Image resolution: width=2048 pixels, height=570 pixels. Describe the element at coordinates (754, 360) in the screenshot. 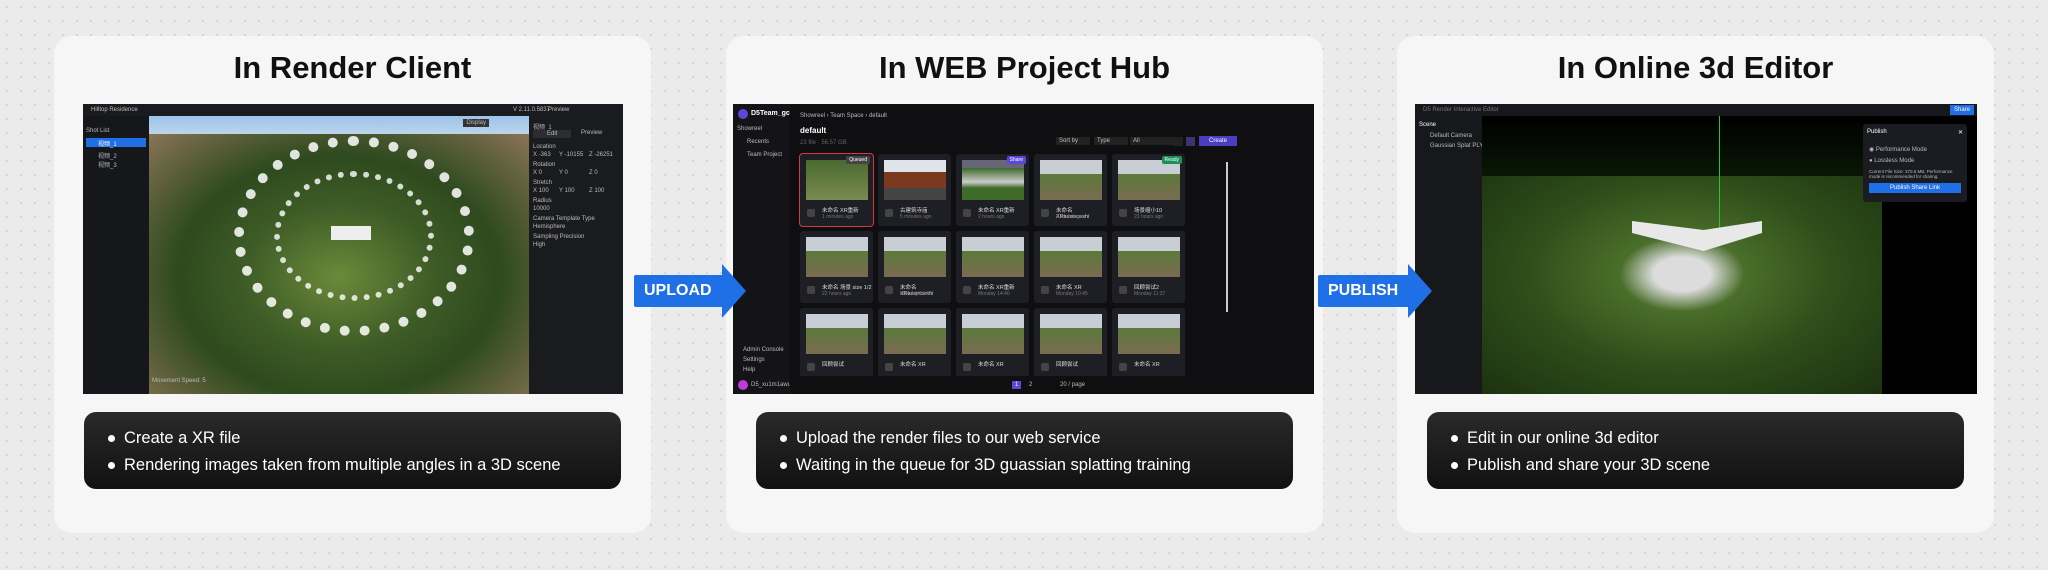

I see `sidebar-item-settings: Settings` at that location.